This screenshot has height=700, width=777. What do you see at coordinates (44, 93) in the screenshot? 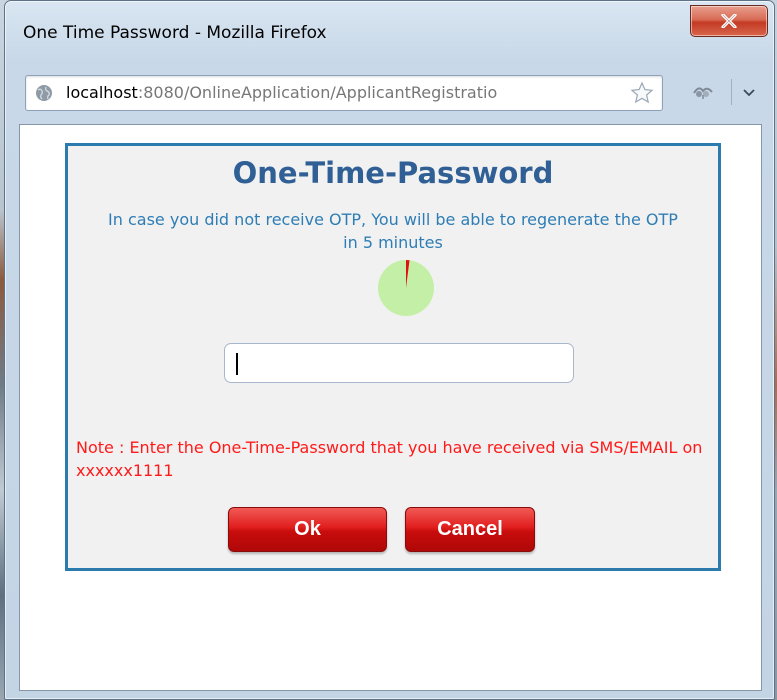
I see `globe-icon` at bounding box center [44, 93].